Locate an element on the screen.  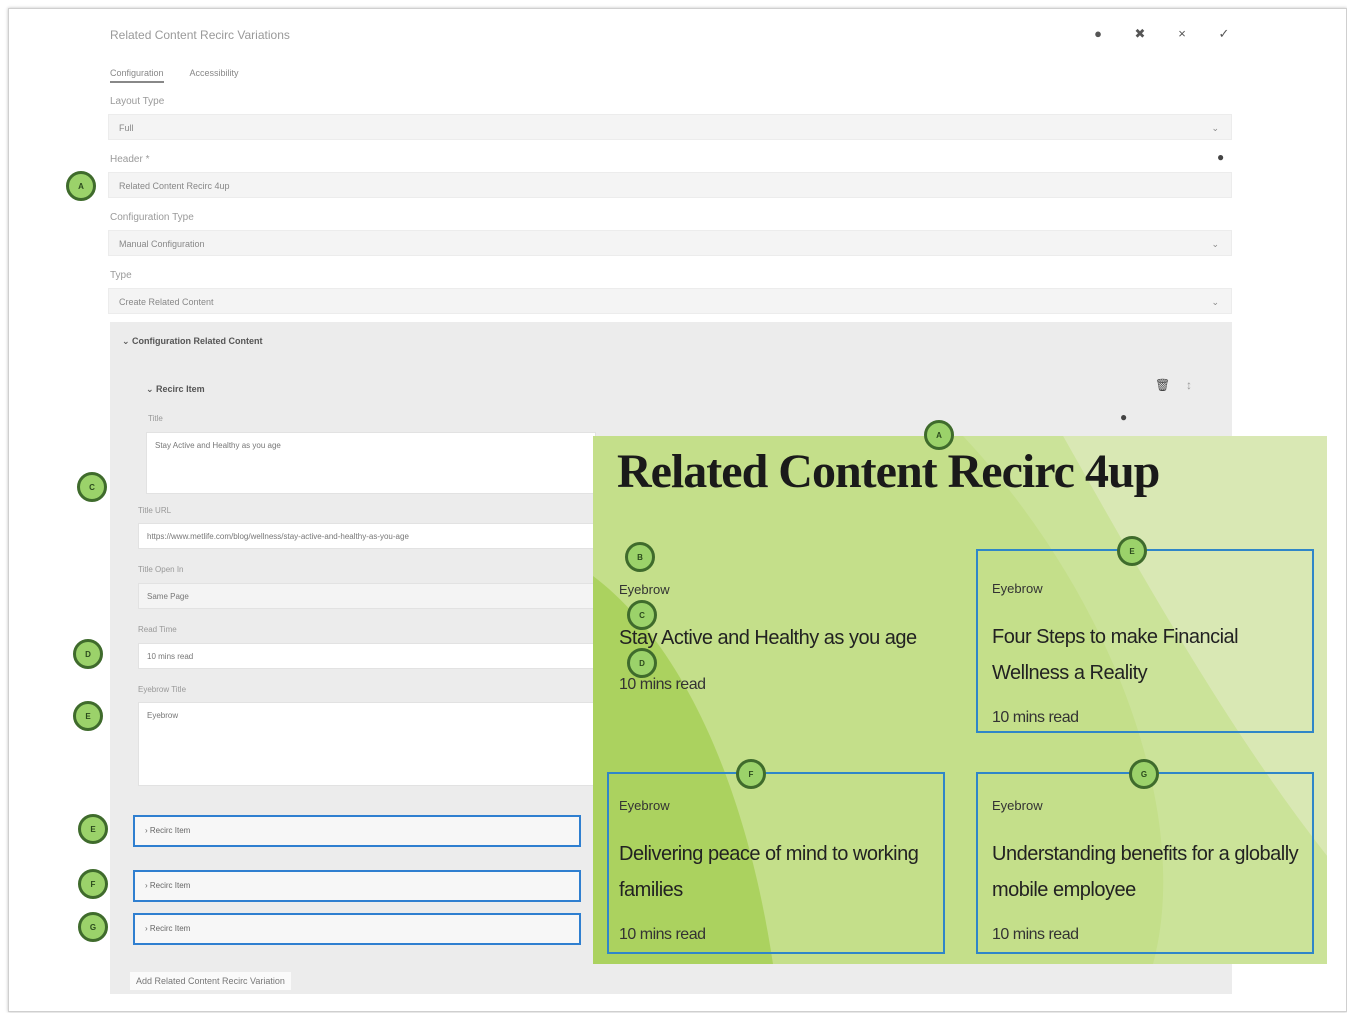
title-label: Title is located at coordinates (155, 418).